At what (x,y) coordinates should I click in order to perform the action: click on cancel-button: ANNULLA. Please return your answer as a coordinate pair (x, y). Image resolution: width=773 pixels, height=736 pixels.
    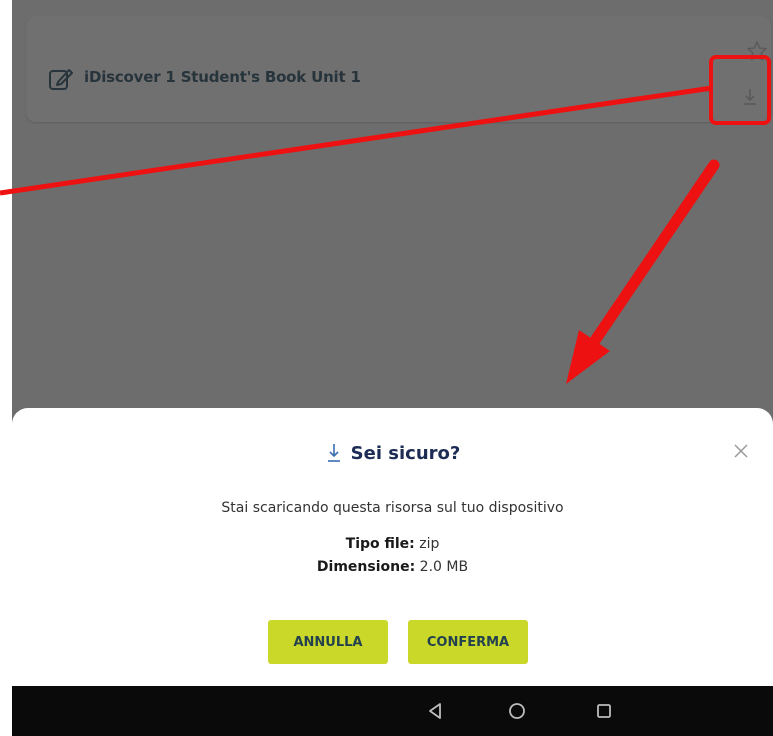
    Looking at the image, I should click on (328, 642).